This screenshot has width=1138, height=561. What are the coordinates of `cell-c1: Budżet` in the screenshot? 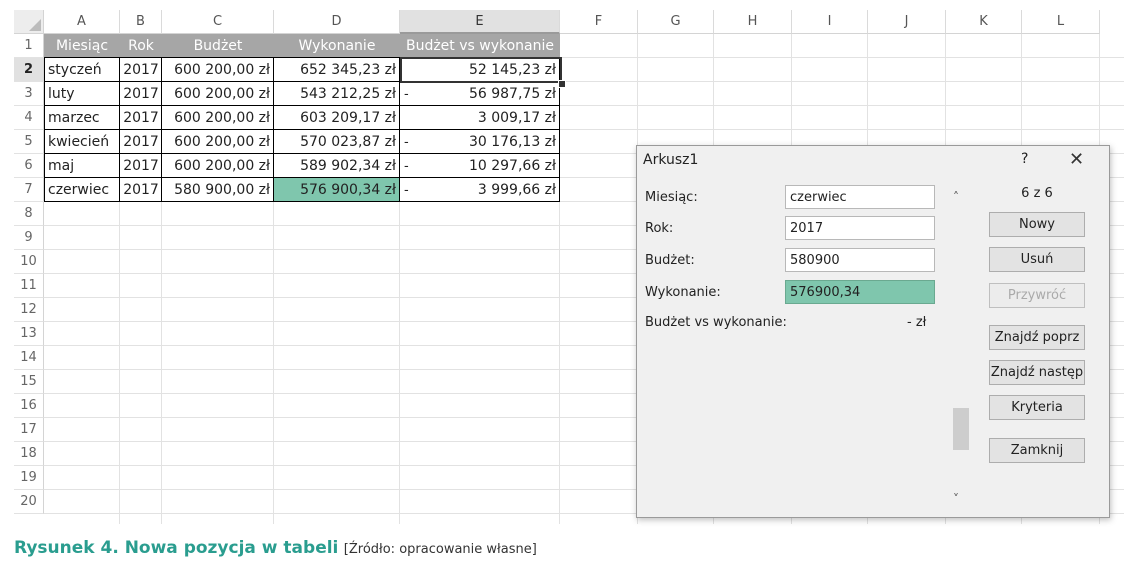 It's located at (218, 46).